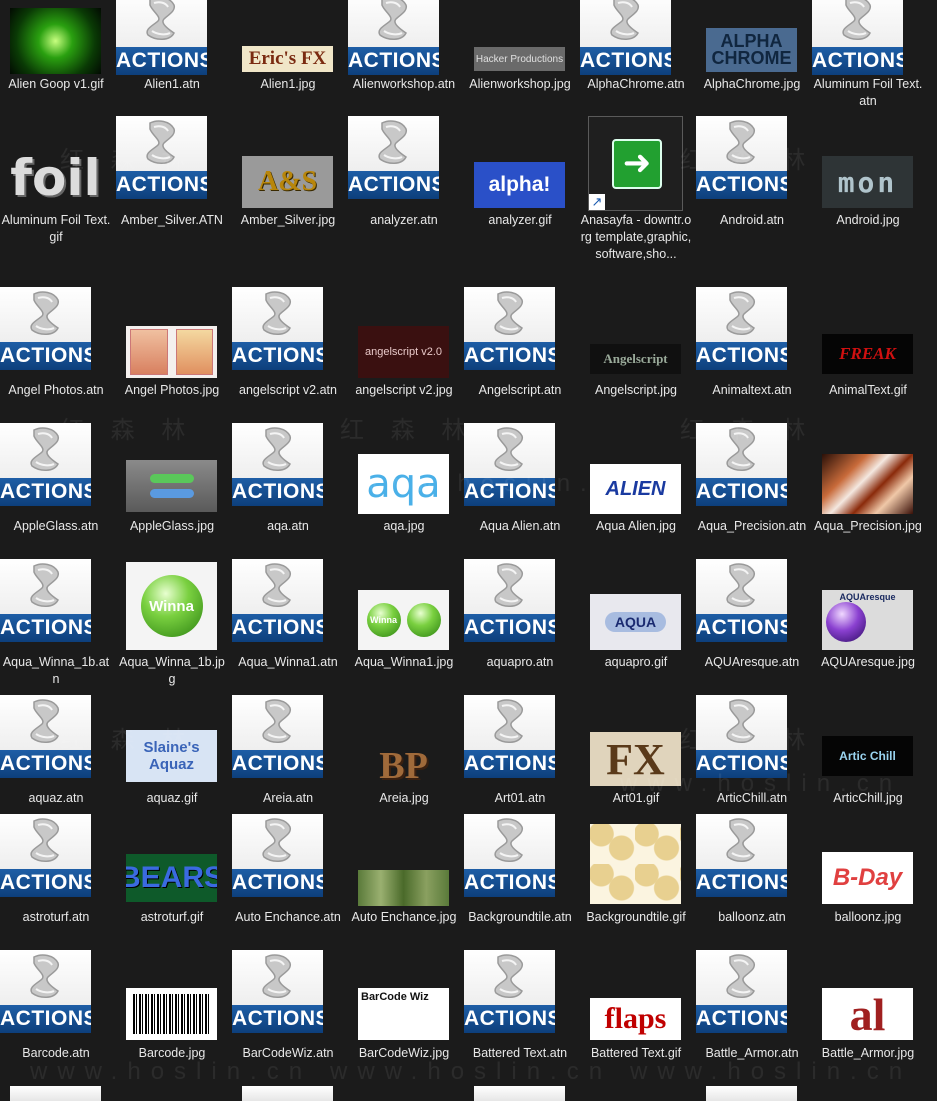  What do you see at coordinates (403, 766) in the screenshot?
I see `preview-art-text: BP` at bounding box center [403, 766].